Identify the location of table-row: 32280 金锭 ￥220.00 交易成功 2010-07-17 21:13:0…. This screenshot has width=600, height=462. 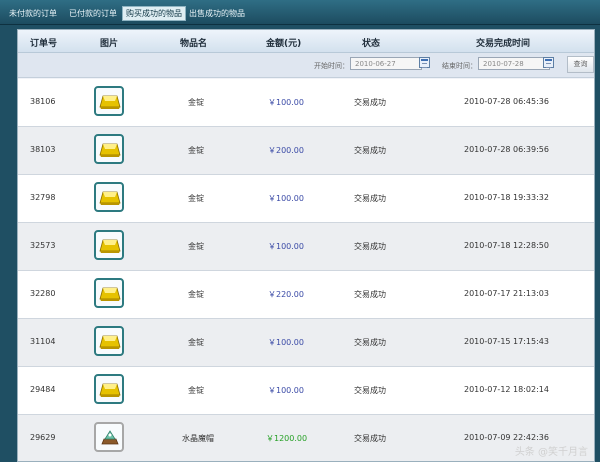
(306, 295).